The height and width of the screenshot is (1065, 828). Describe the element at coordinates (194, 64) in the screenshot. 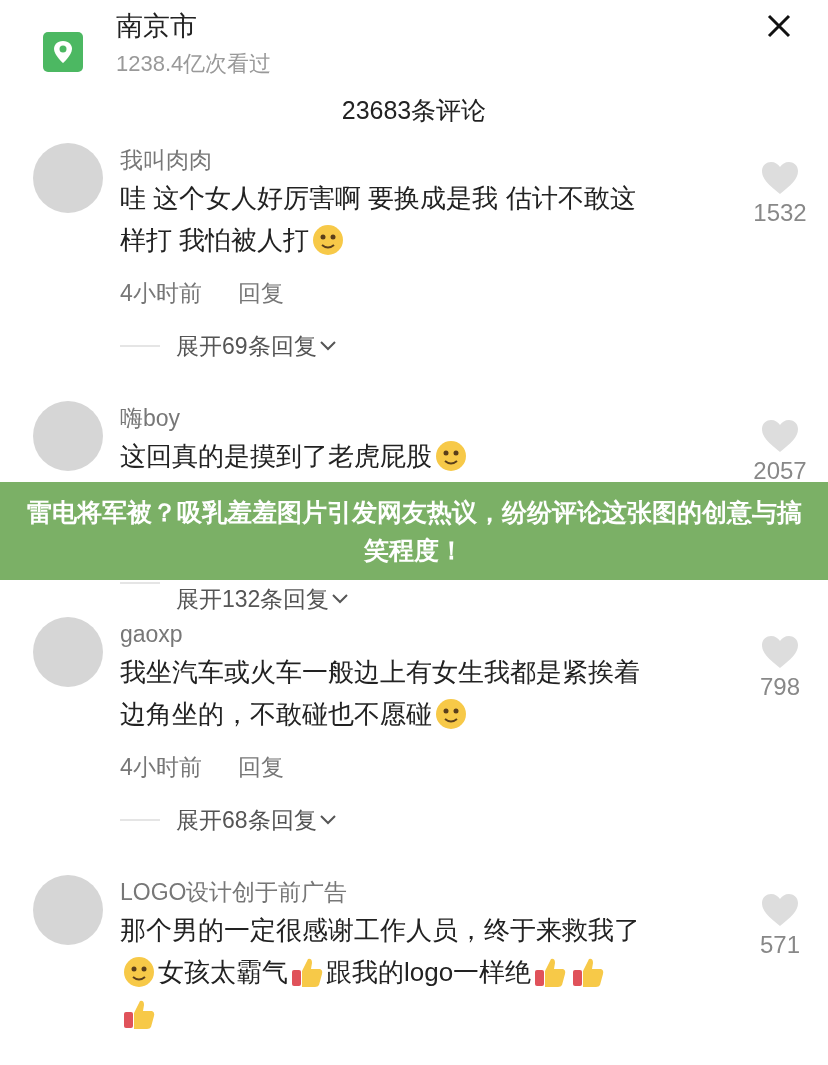

I see `view-count: 1238.4亿次看过` at that location.